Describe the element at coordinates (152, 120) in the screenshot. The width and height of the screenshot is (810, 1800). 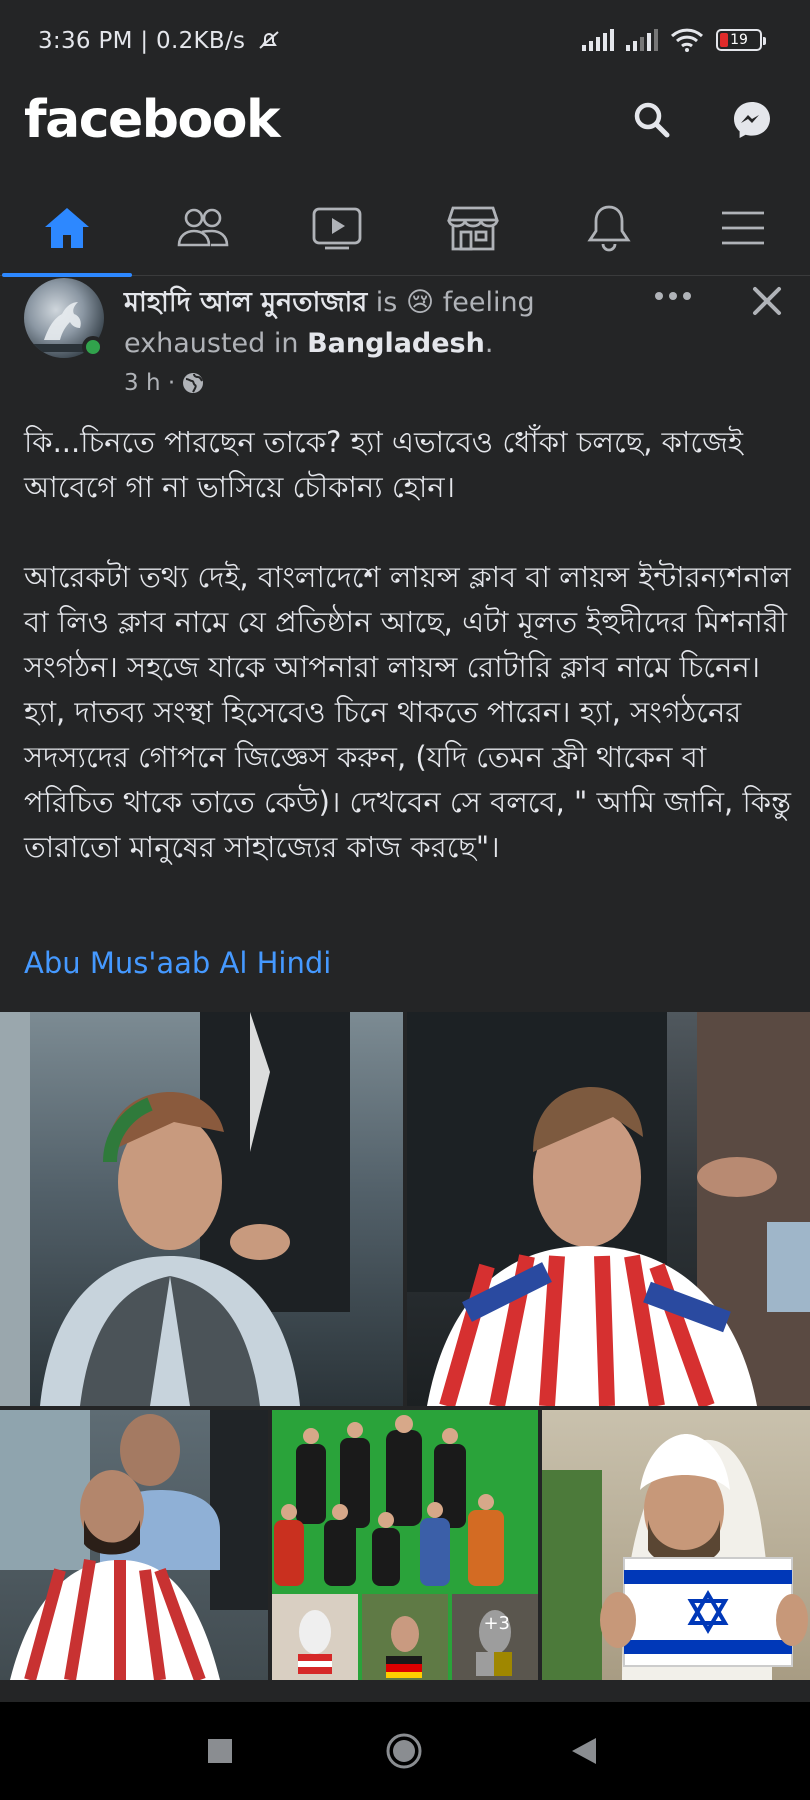
I see `facebook-logo: facebook` at that location.